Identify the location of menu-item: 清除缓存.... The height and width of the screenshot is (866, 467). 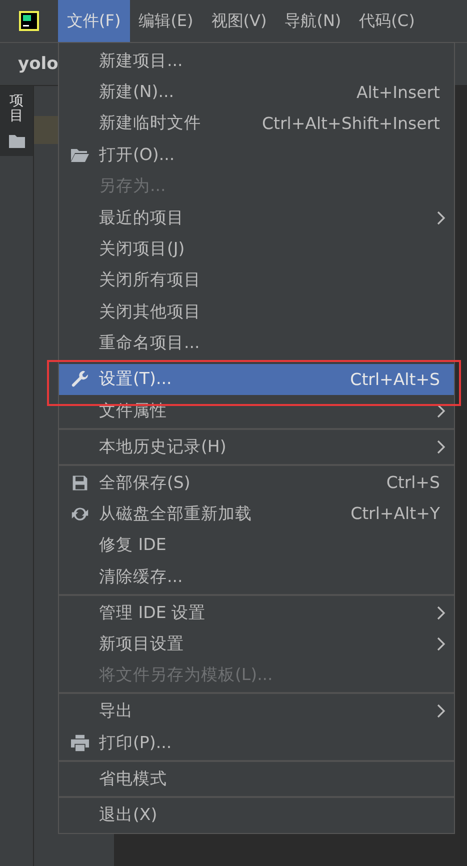
(256, 576).